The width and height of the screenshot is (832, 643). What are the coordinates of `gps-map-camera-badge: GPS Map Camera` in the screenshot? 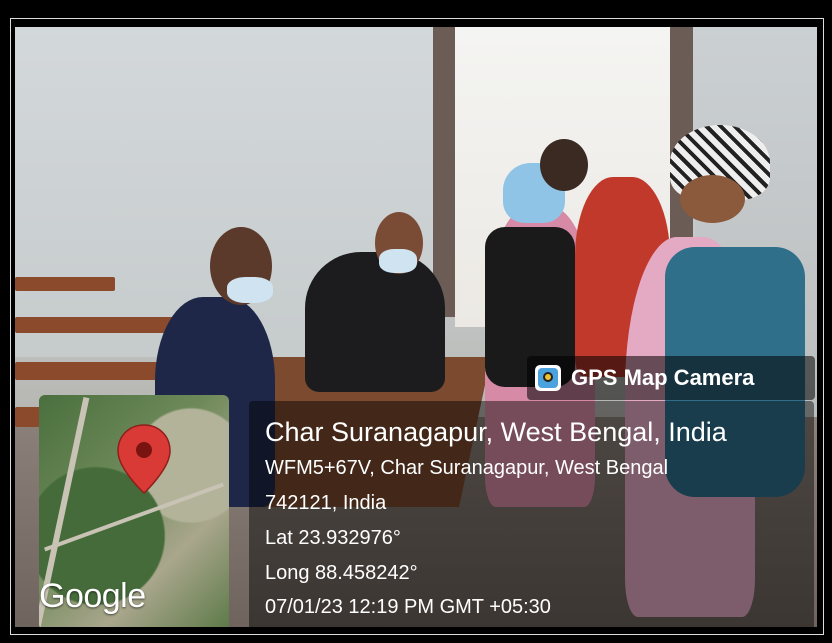 It's located at (671, 378).